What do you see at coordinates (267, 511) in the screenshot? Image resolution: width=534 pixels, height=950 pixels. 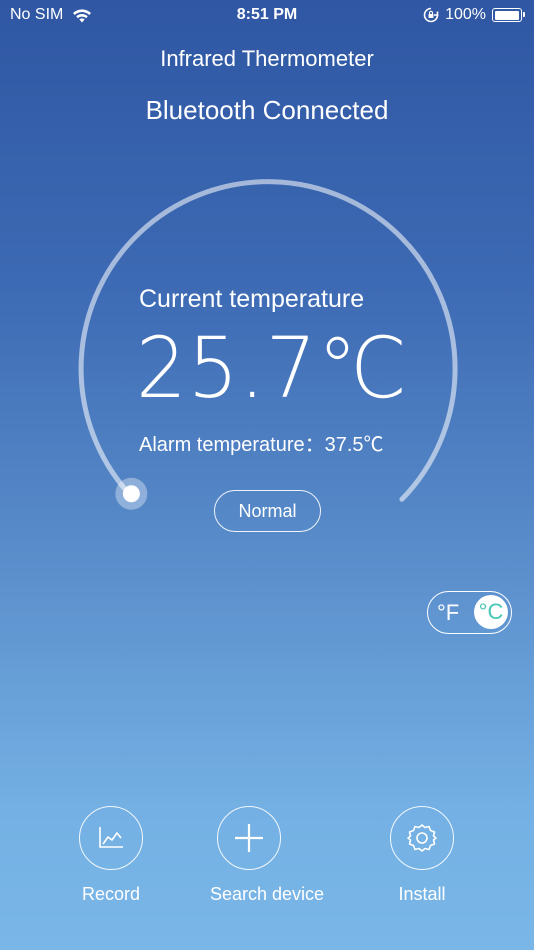 I see `status-badge: Normal` at bounding box center [267, 511].